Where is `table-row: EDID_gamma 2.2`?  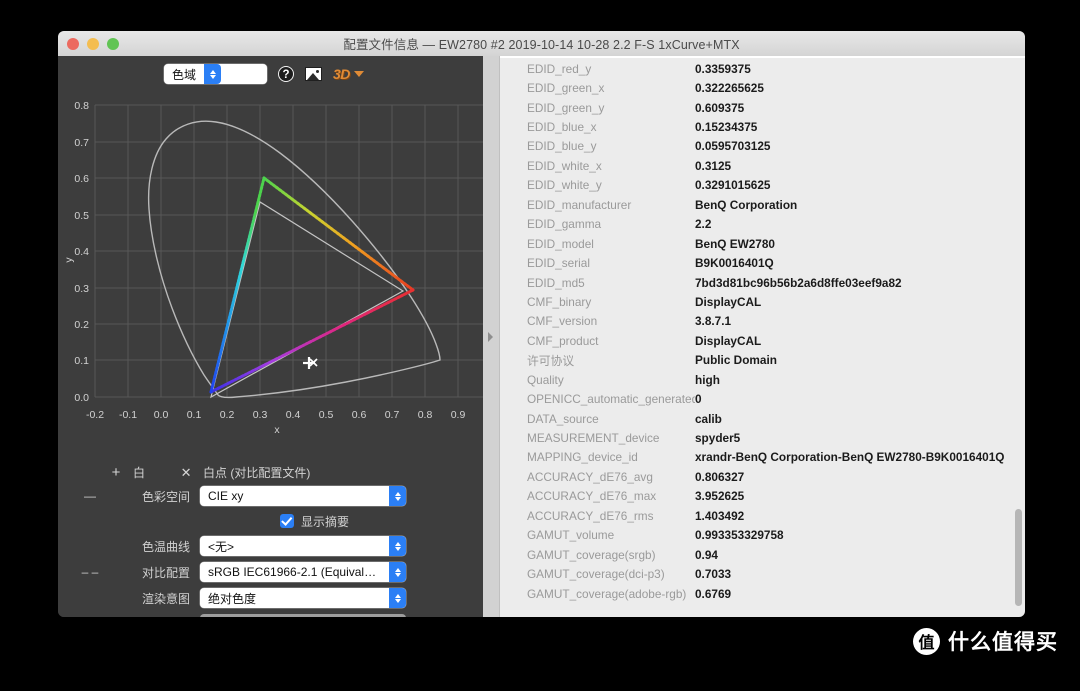
table-row: EDID_gamma 2.2 is located at coordinates (762, 224).